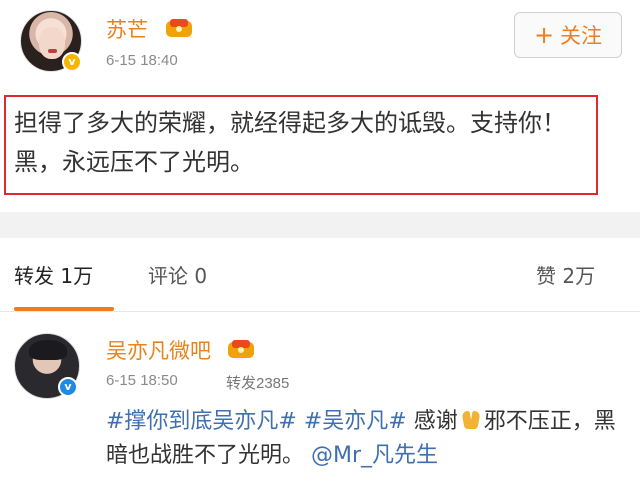 This screenshot has height=493, width=640. What do you see at coordinates (53, 274) in the screenshot?
I see `tab-repost: 转发 1万` at bounding box center [53, 274].